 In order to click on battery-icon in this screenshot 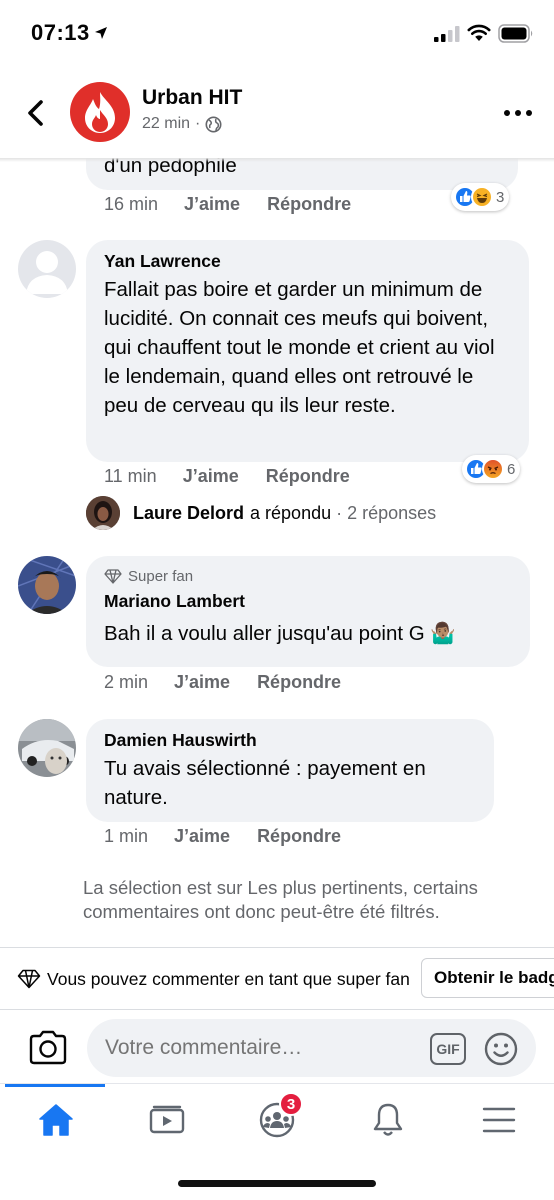, I will do `click(515, 33)`.